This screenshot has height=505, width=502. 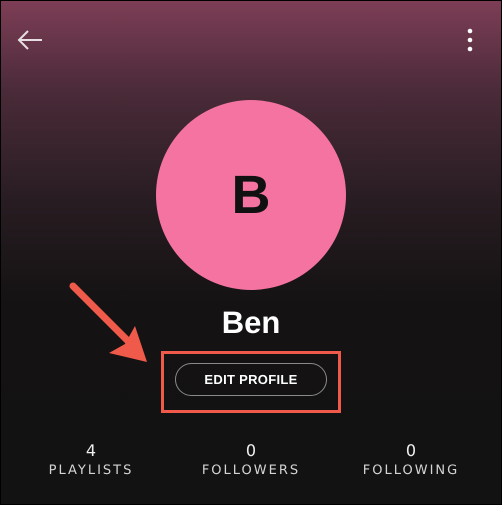 I want to click on stat-count: 4, so click(x=91, y=451).